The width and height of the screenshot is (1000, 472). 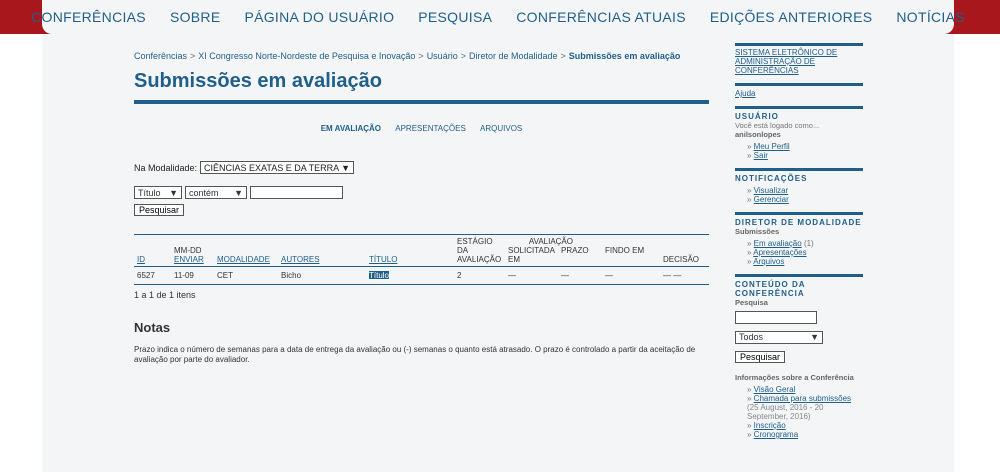 What do you see at coordinates (430, 128) in the screenshot?
I see `tab-apresentacoes: APRESENTAÇÕES` at bounding box center [430, 128].